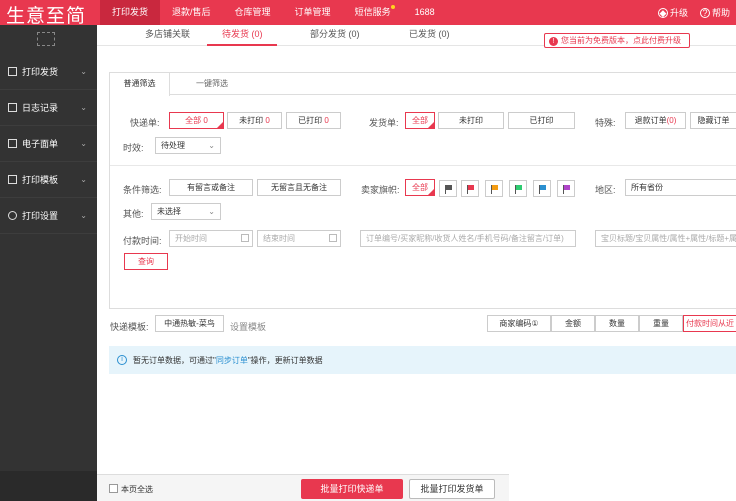 The image size is (736, 501). Describe the element at coordinates (48, 486) in the screenshot. I see `sidebar-footer` at that location.